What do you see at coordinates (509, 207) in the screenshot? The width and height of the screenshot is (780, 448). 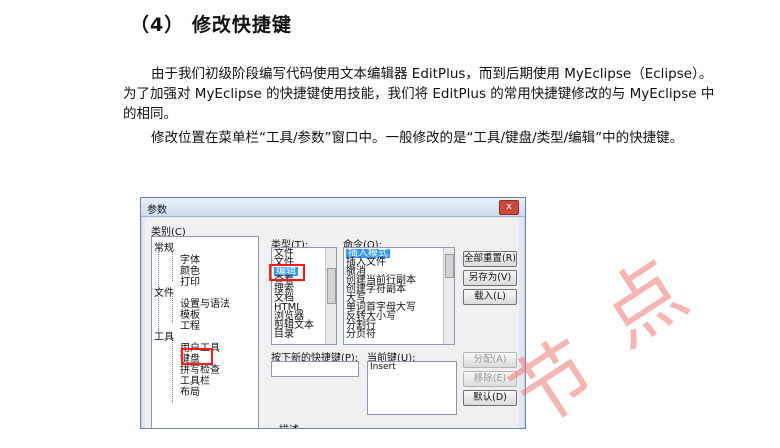 I see `close-button: x` at bounding box center [509, 207].